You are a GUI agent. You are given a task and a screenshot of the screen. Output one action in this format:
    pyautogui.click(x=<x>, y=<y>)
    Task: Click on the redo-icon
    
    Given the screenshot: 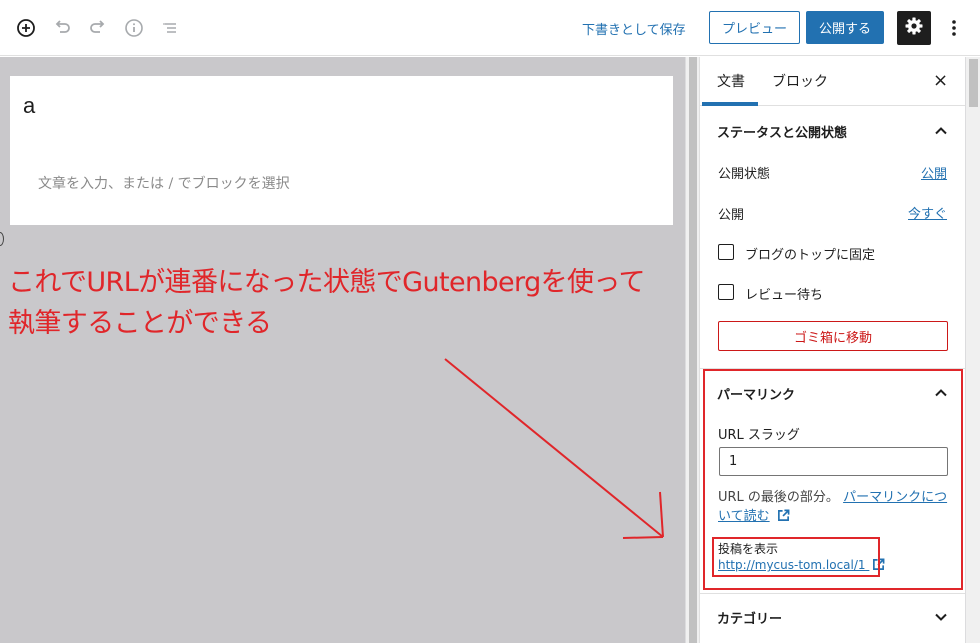 What is the action you would take?
    pyautogui.click(x=98, y=28)
    